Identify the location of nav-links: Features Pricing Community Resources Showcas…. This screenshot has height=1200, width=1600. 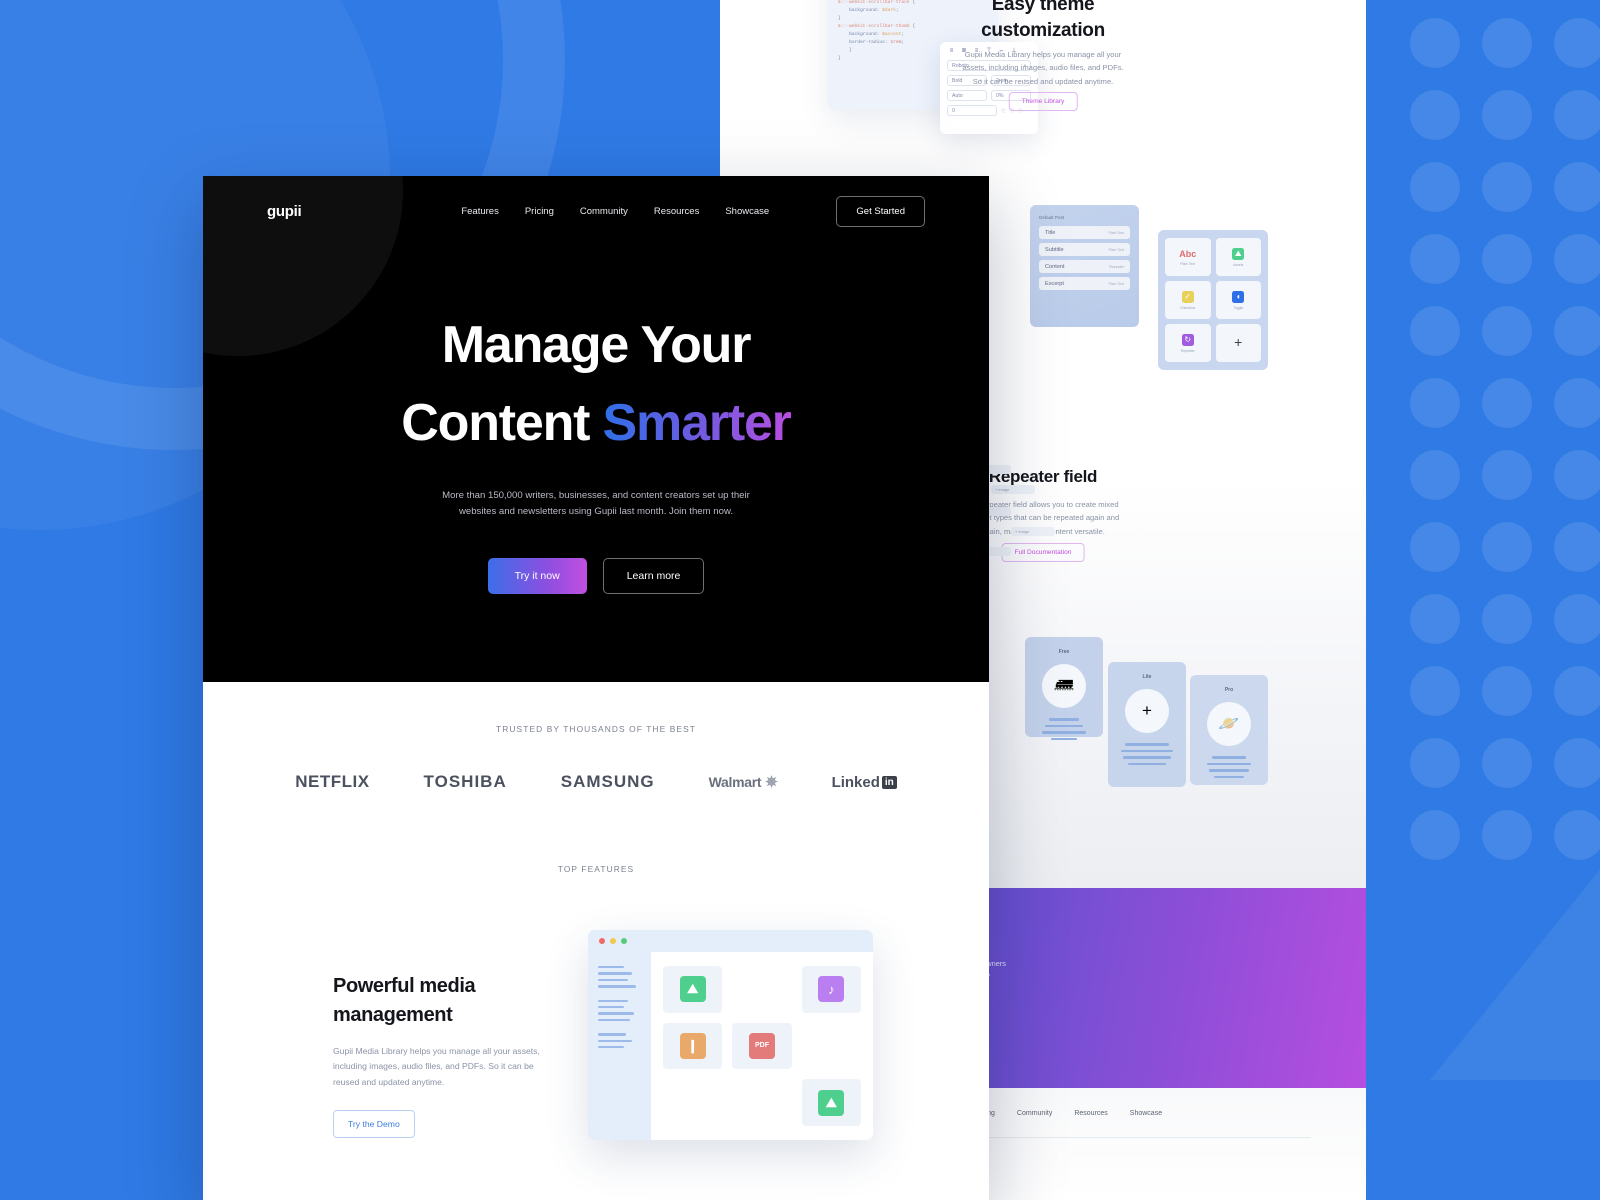
(615, 211).